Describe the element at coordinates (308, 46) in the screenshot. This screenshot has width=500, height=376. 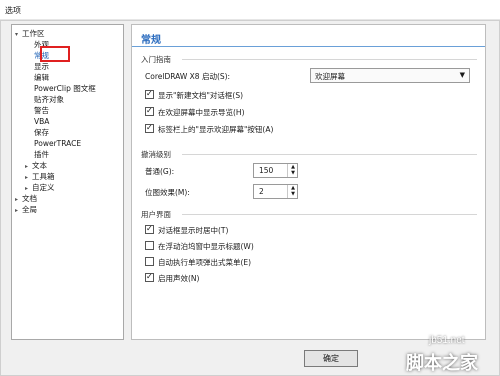
I see `title-divider` at that location.